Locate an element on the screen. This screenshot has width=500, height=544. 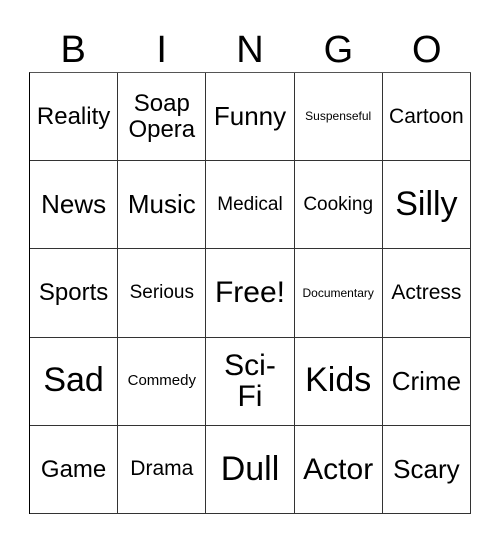
bingo-cell: Dull is located at coordinates (250, 469).